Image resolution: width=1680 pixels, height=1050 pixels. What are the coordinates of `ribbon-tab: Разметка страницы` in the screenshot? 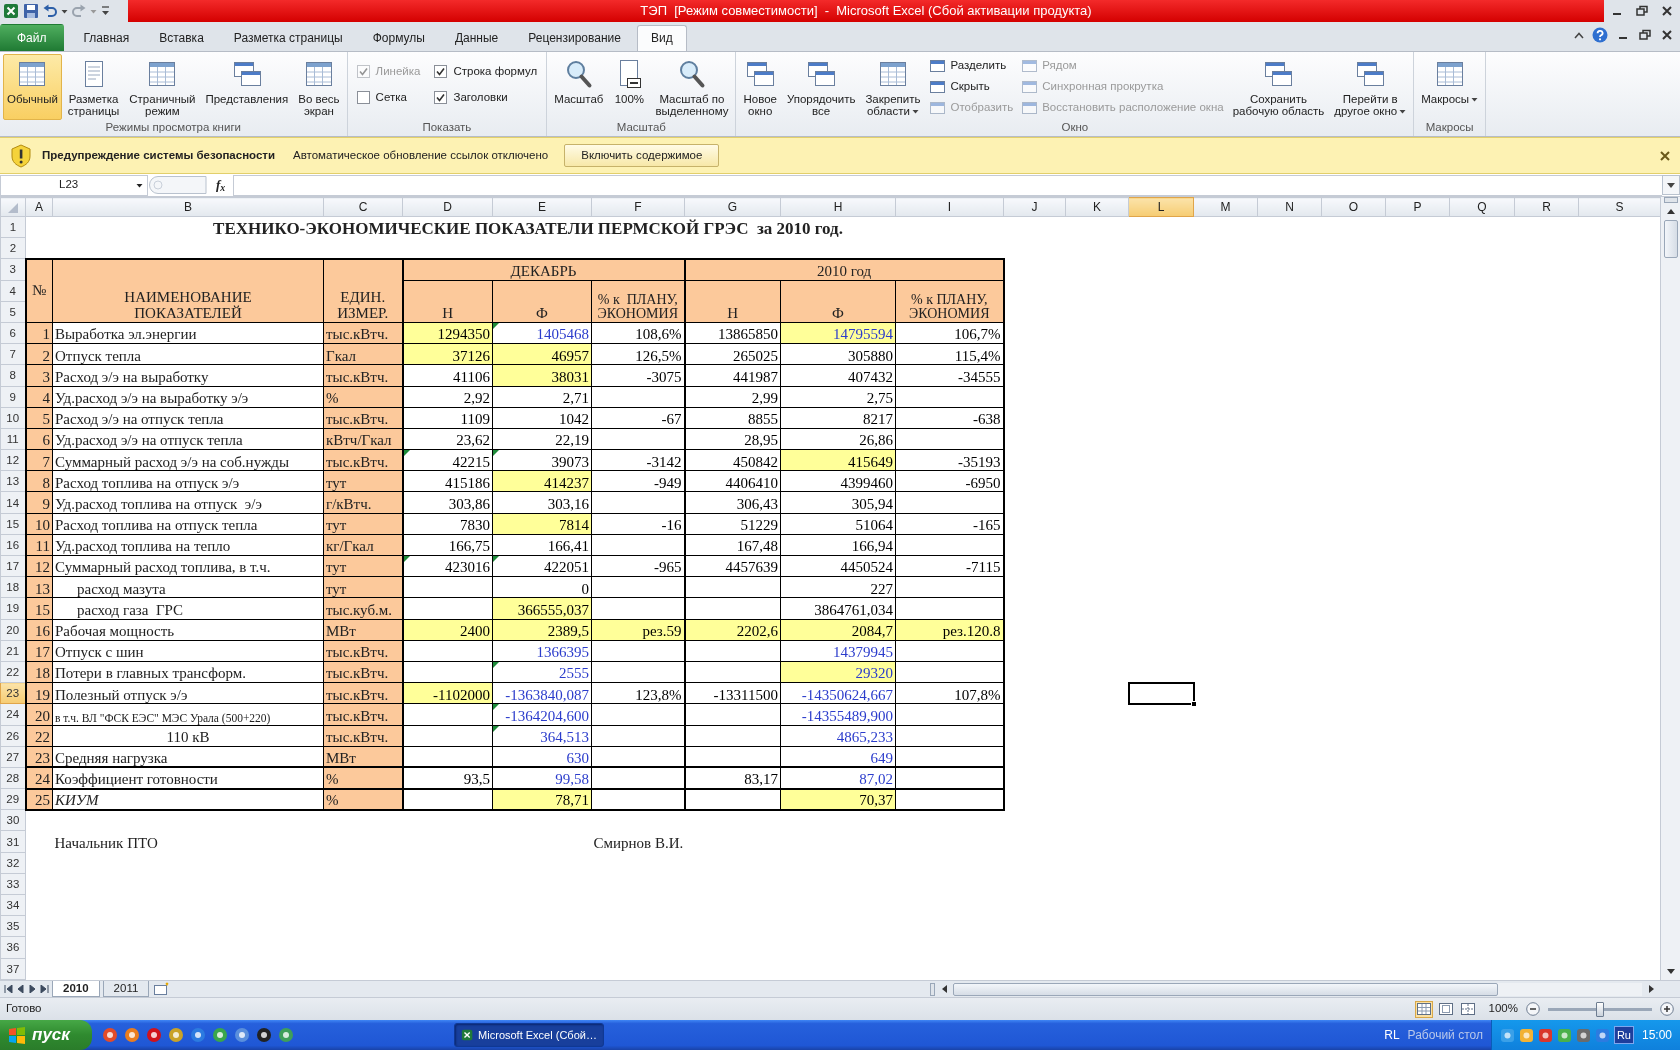 It's located at (288, 38).